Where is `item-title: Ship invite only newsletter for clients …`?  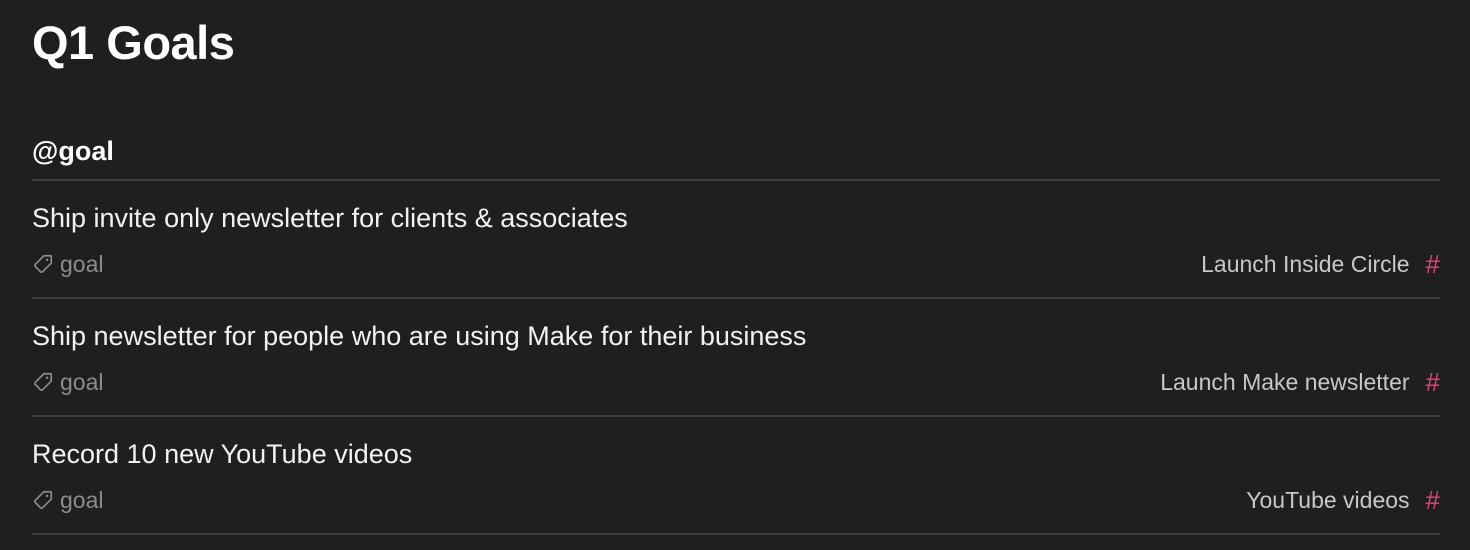
item-title: Ship invite only newsletter for clients … is located at coordinates (330, 218).